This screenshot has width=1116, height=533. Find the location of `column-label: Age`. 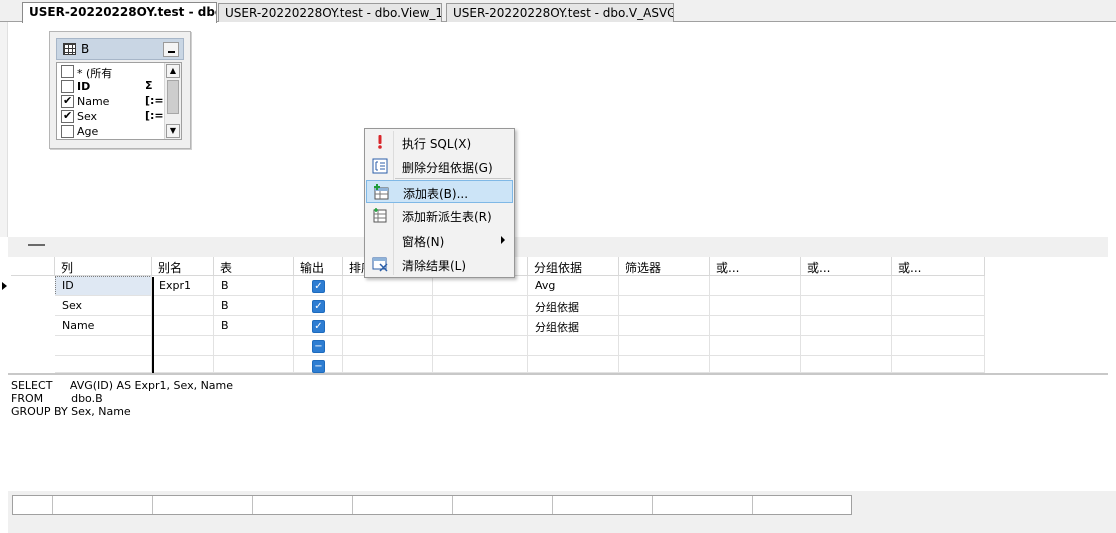

column-label: Age is located at coordinates (88, 131).